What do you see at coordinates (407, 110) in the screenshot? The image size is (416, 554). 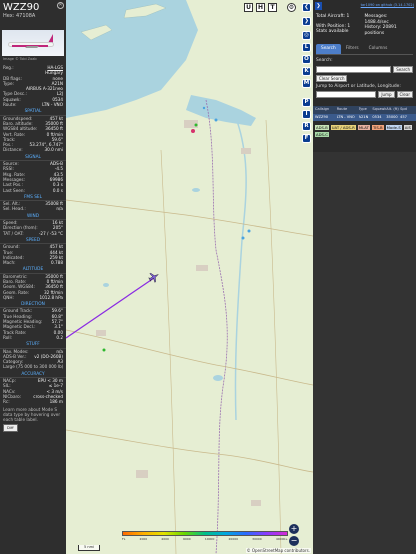 I see `column-header-speed: Spd` at bounding box center [407, 110].